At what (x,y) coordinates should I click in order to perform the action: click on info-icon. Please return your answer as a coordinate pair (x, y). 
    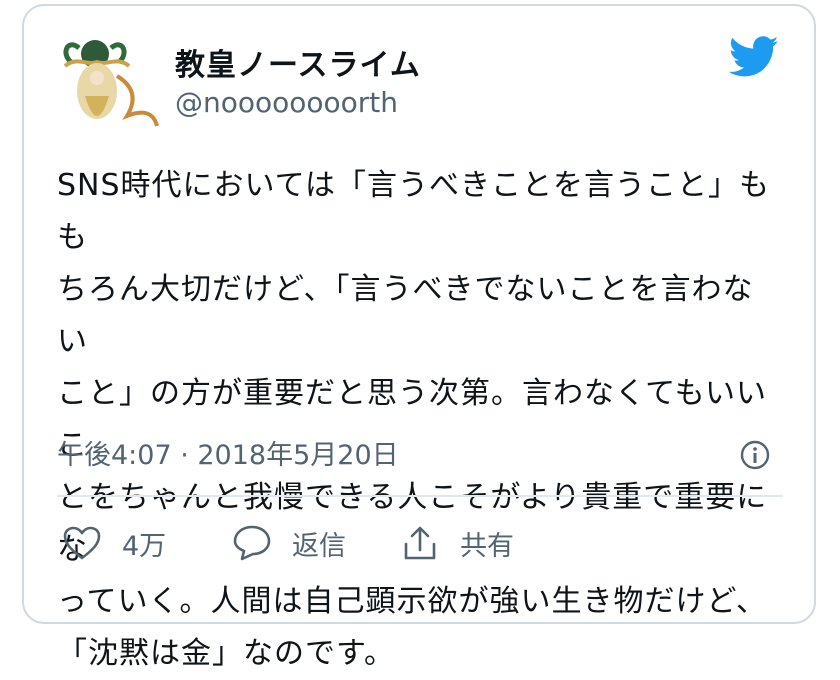
    Looking at the image, I should click on (755, 455).